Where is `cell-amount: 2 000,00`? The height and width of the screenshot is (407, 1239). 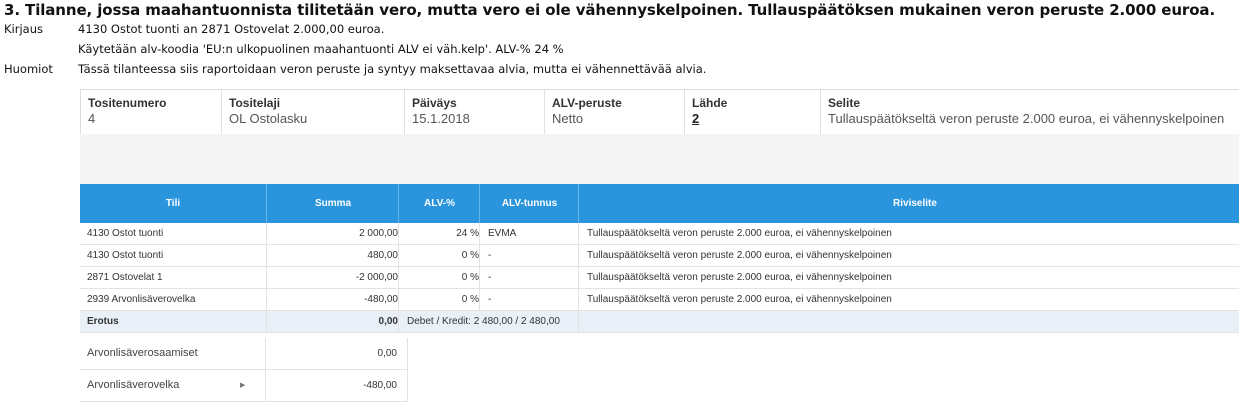 cell-amount: 2 000,00 is located at coordinates (332, 233).